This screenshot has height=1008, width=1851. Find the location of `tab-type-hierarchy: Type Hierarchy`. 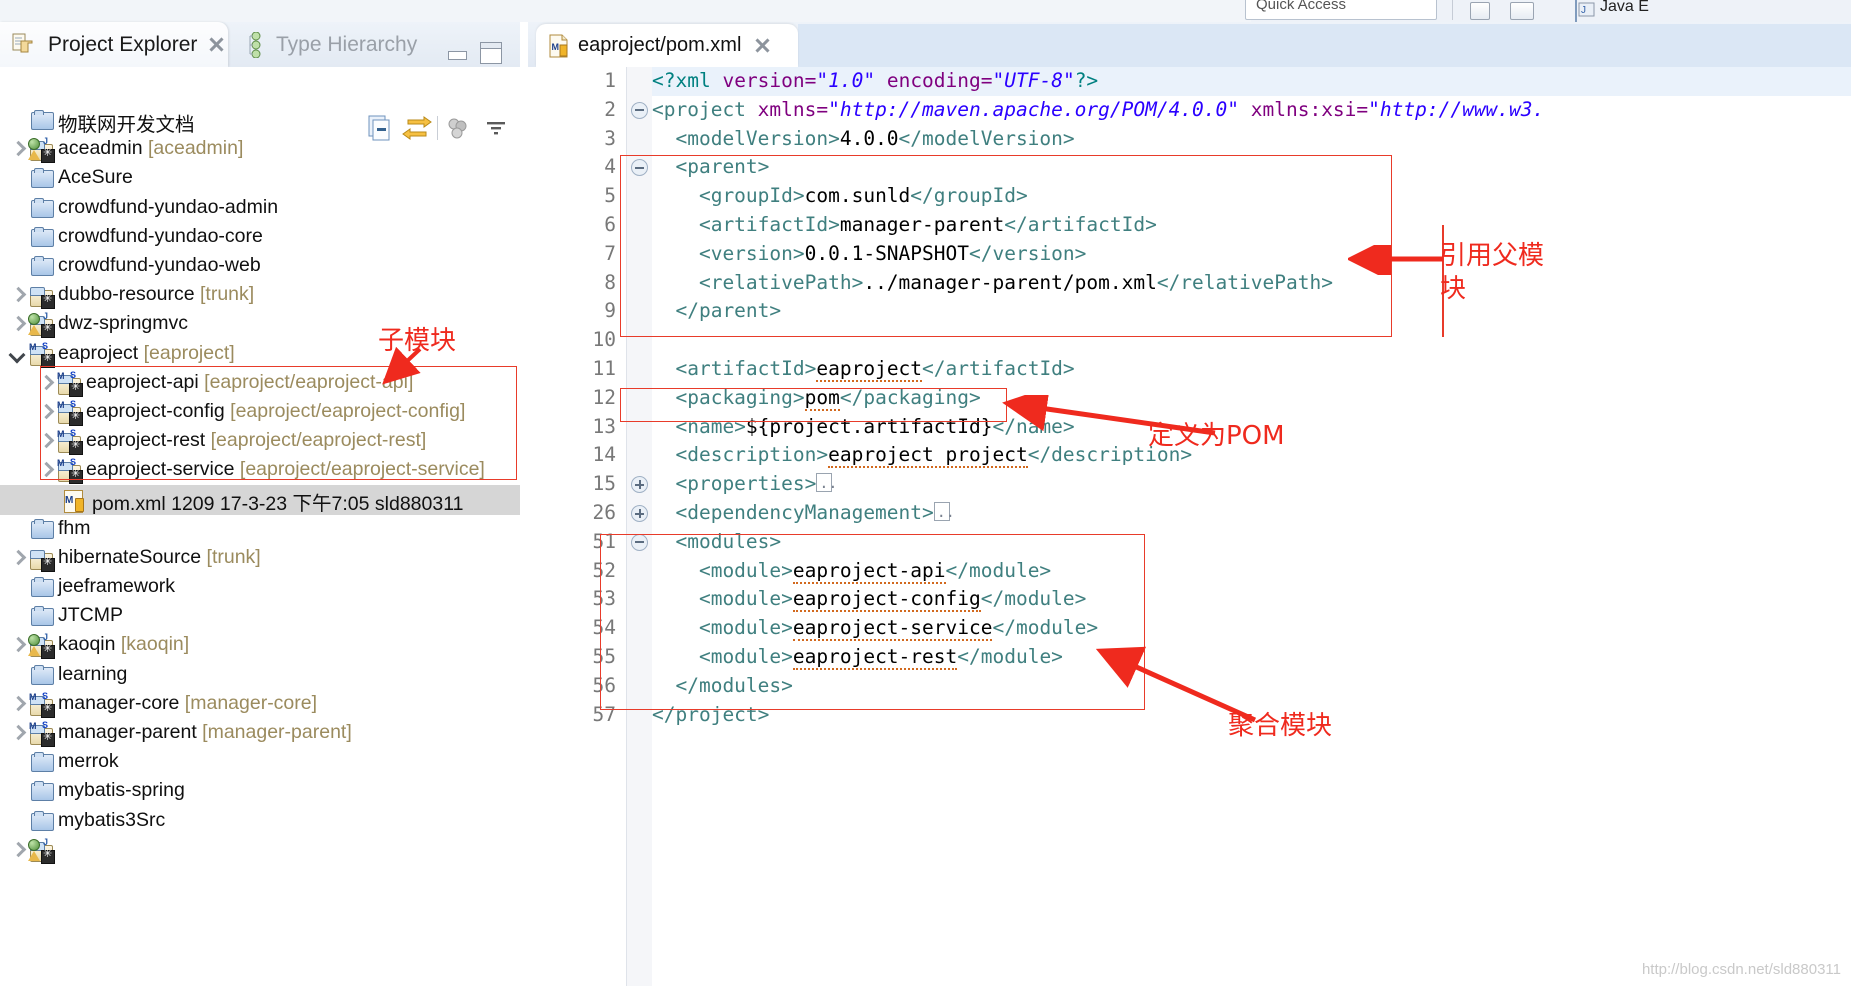

tab-type-hierarchy: Type Hierarchy is located at coordinates (347, 44).